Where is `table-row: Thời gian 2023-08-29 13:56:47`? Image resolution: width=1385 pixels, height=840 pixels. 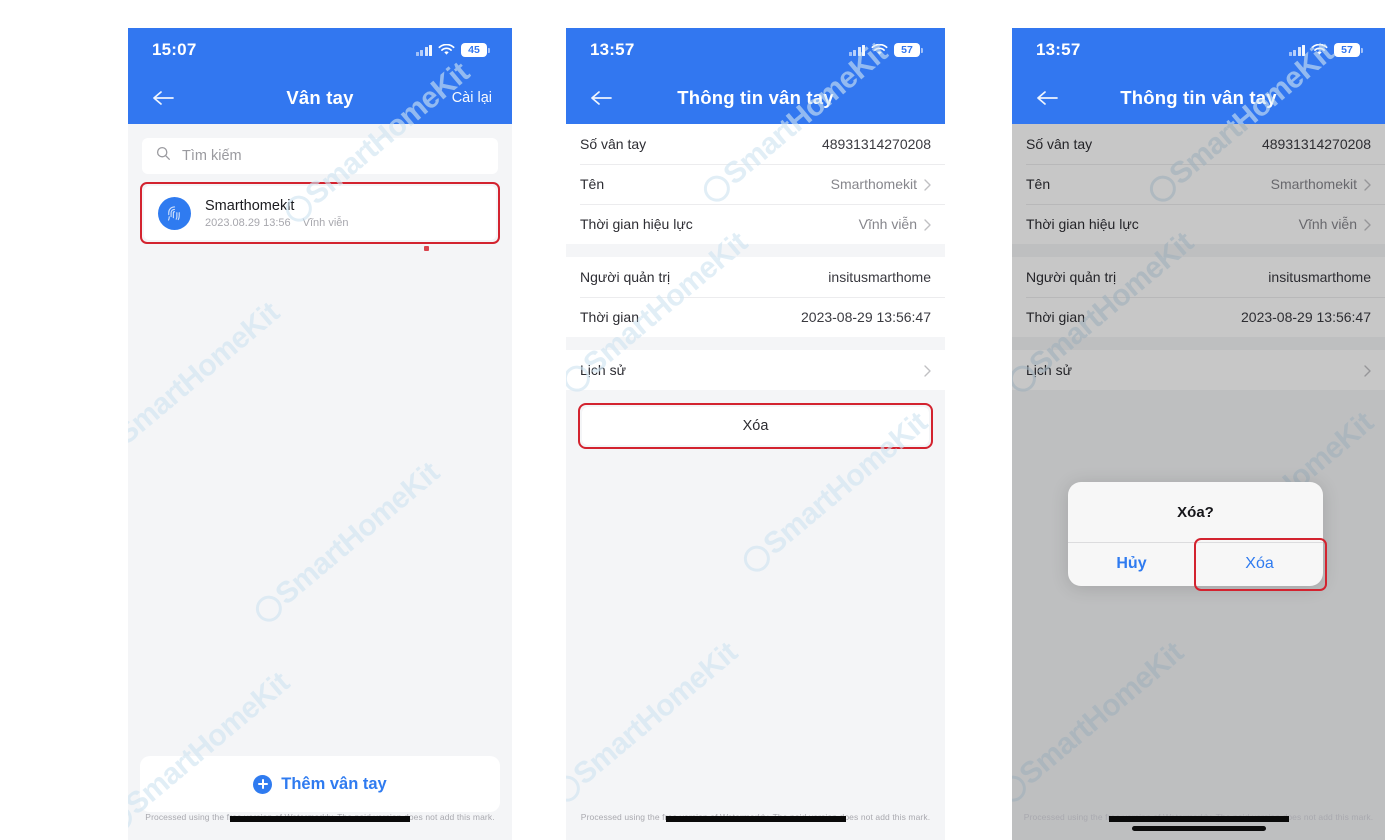
table-row: Thời gian 2023-08-29 13:56:47 is located at coordinates (755, 317).